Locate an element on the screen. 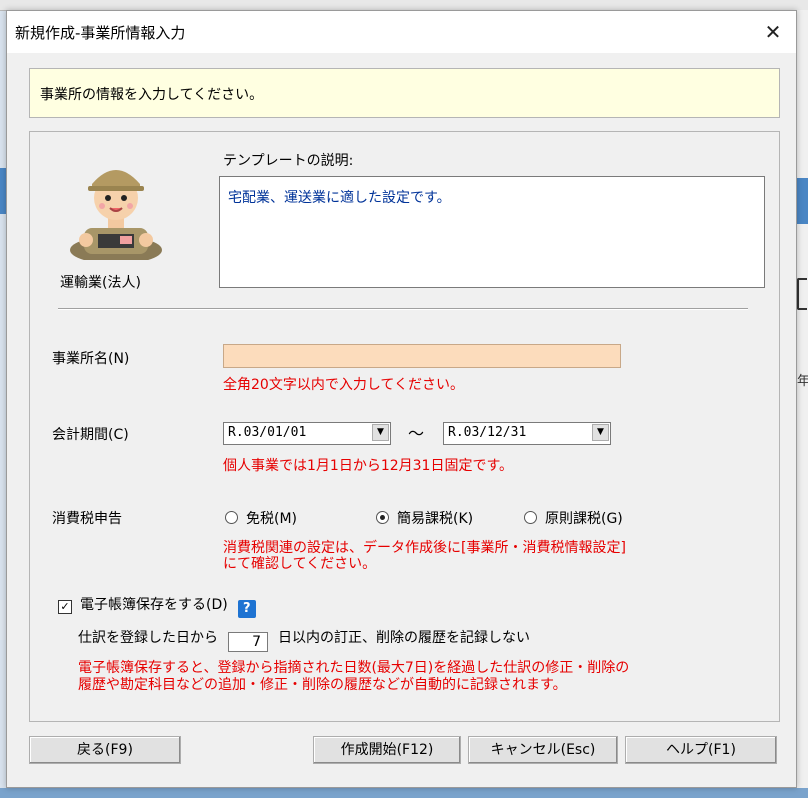 Image resolution: width=808 pixels, height=798 pixels. fiscal-end-select: R.03/12/31 ▼ is located at coordinates (527, 433).